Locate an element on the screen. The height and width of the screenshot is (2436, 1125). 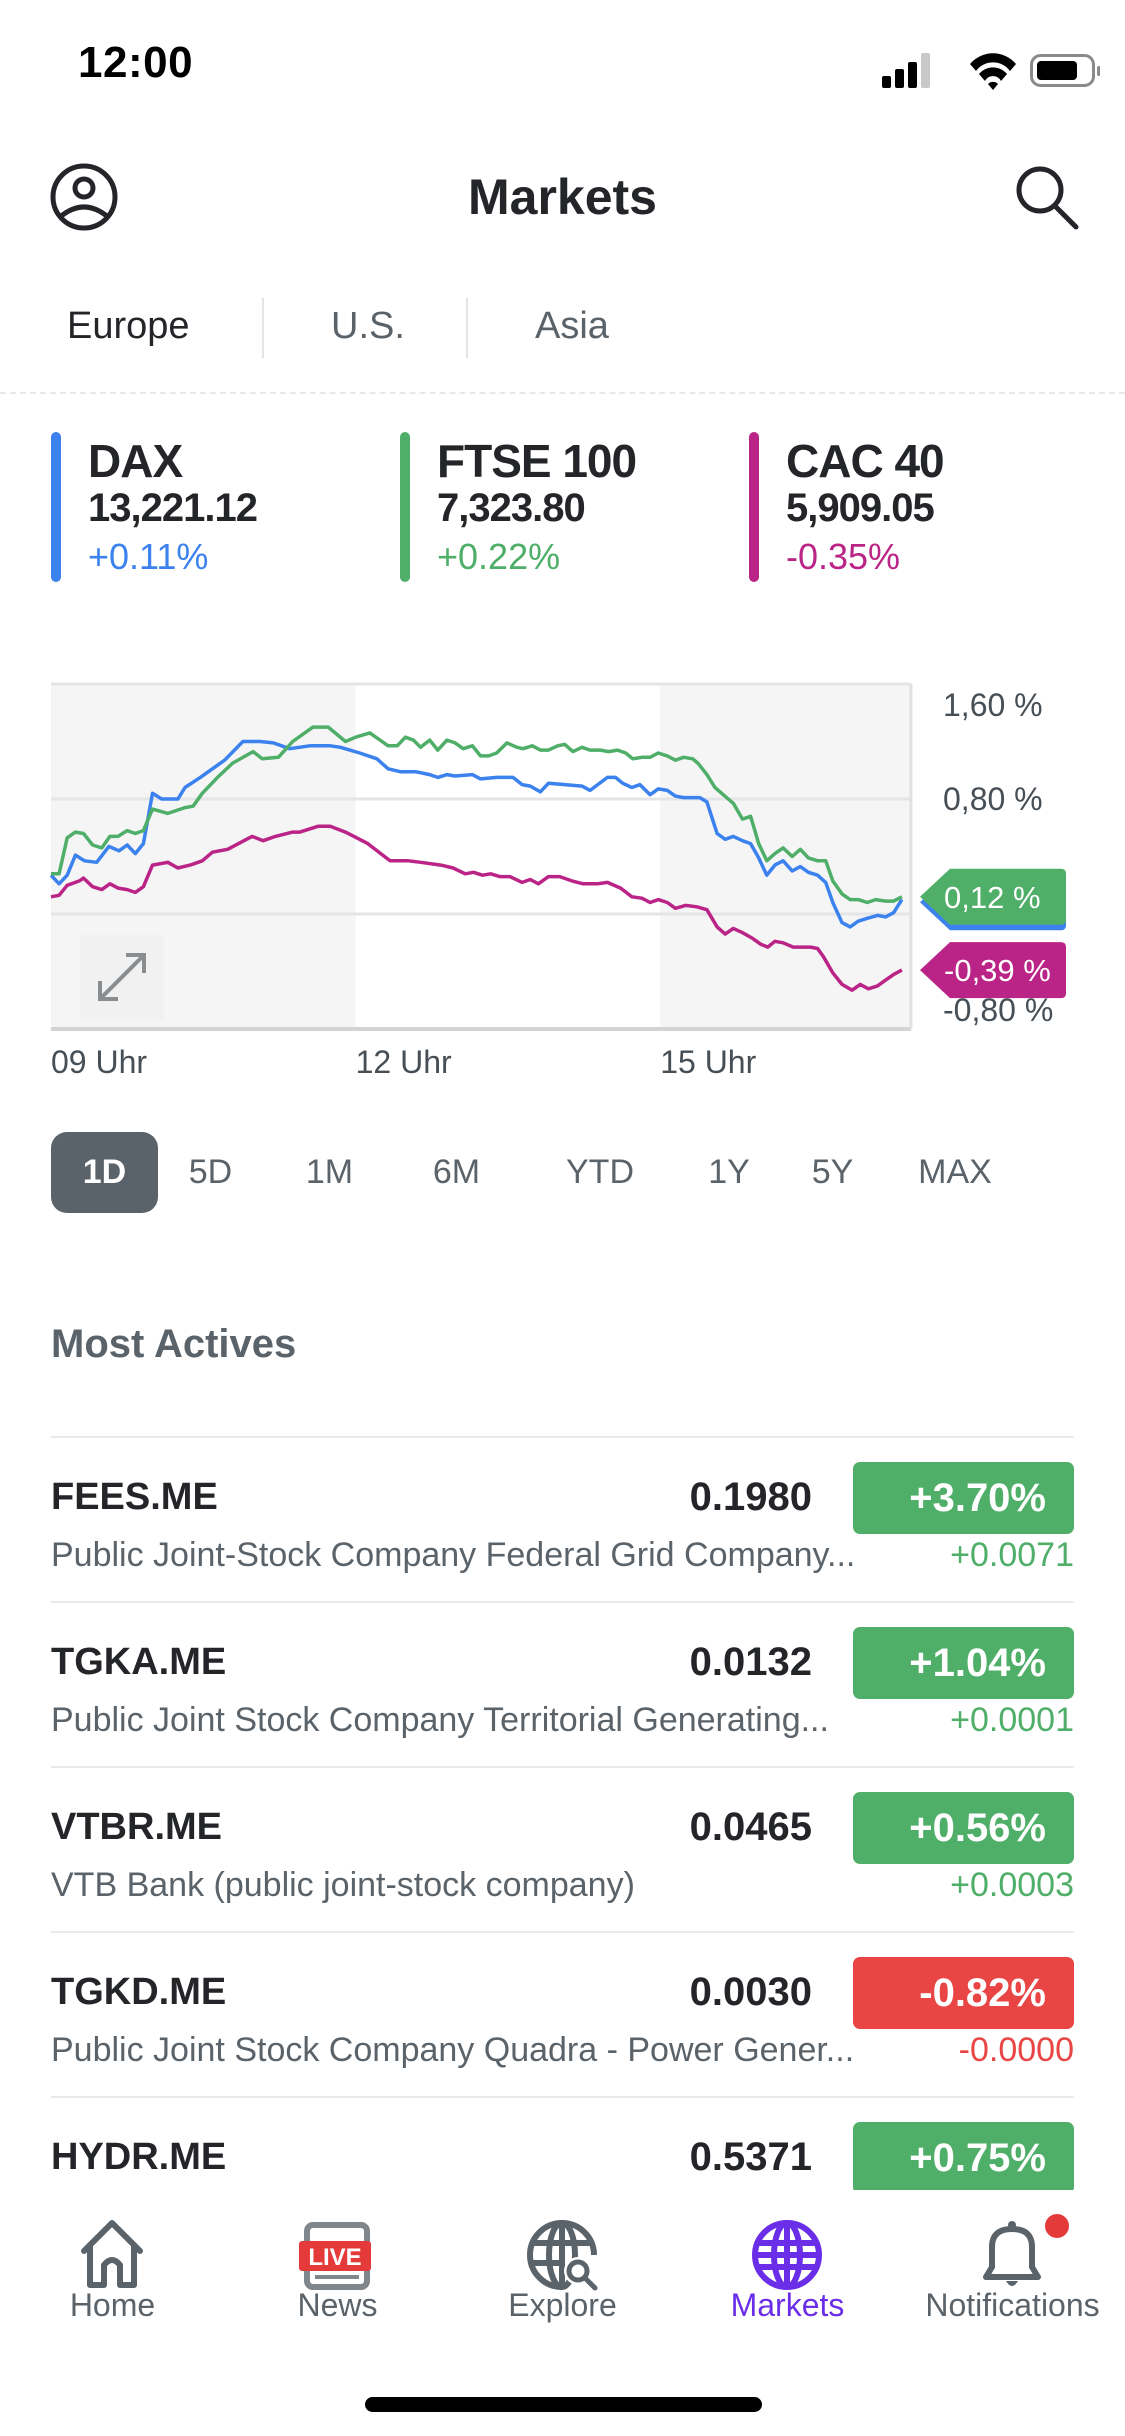
index-name: CAC 40 is located at coordinates (865, 461).